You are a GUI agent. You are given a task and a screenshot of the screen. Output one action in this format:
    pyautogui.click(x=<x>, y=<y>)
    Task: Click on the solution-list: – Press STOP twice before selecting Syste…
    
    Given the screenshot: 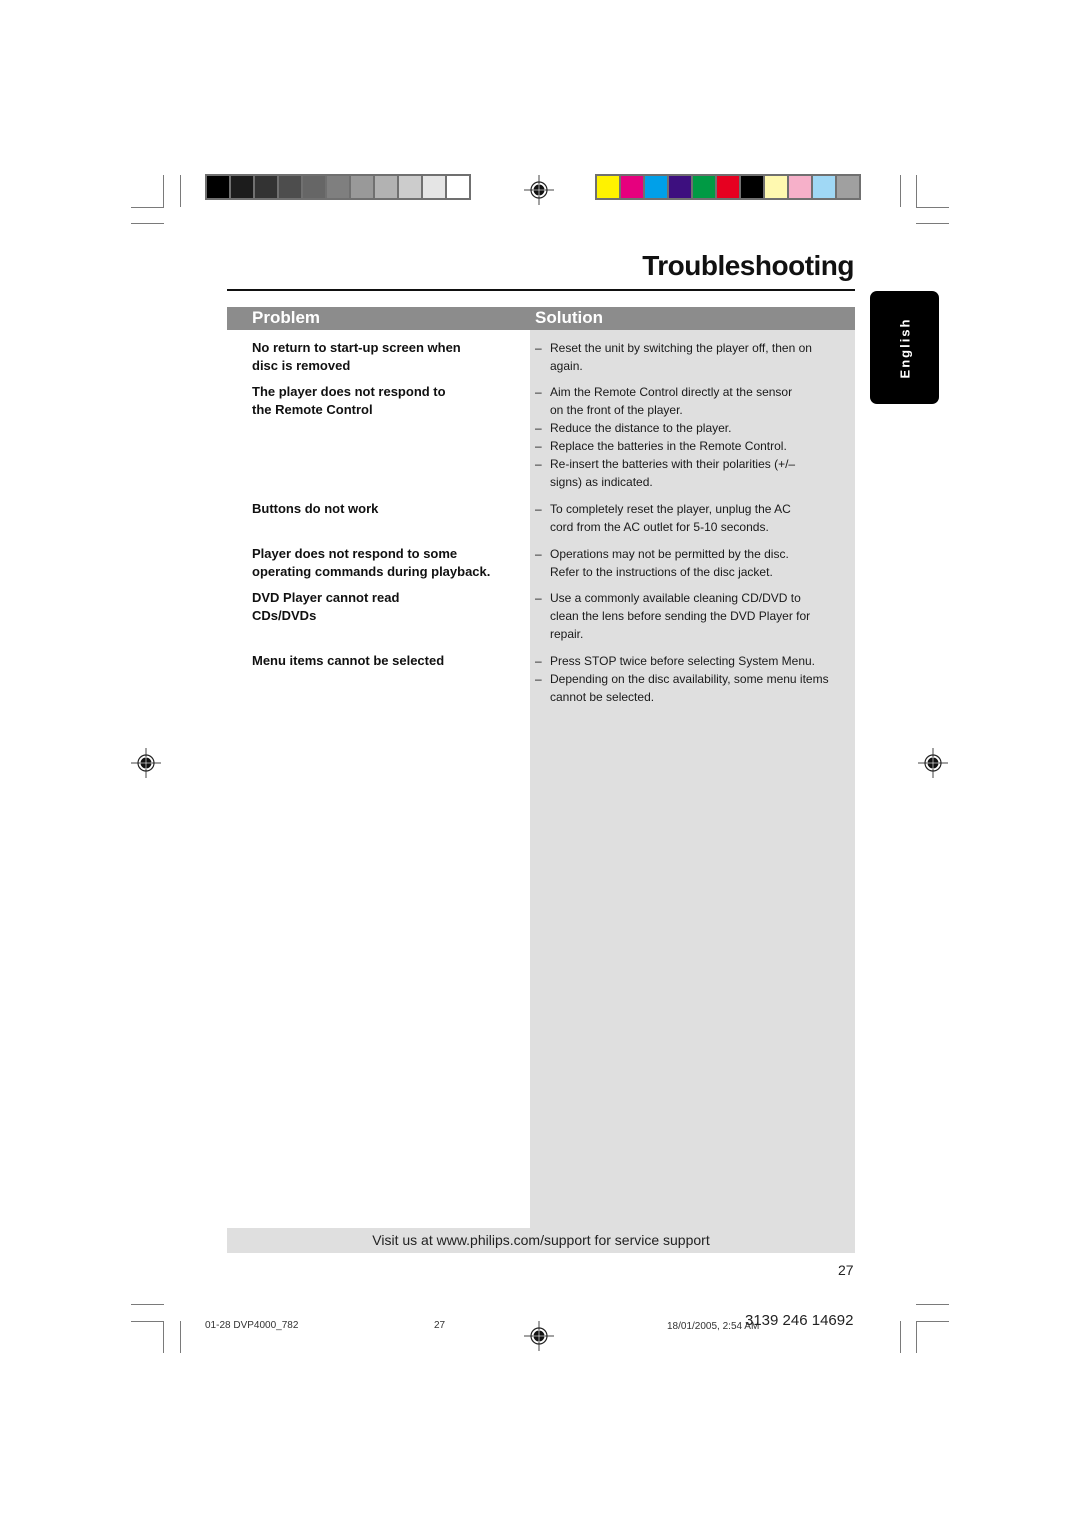 What is the action you would take?
    pyautogui.click(x=694, y=679)
    